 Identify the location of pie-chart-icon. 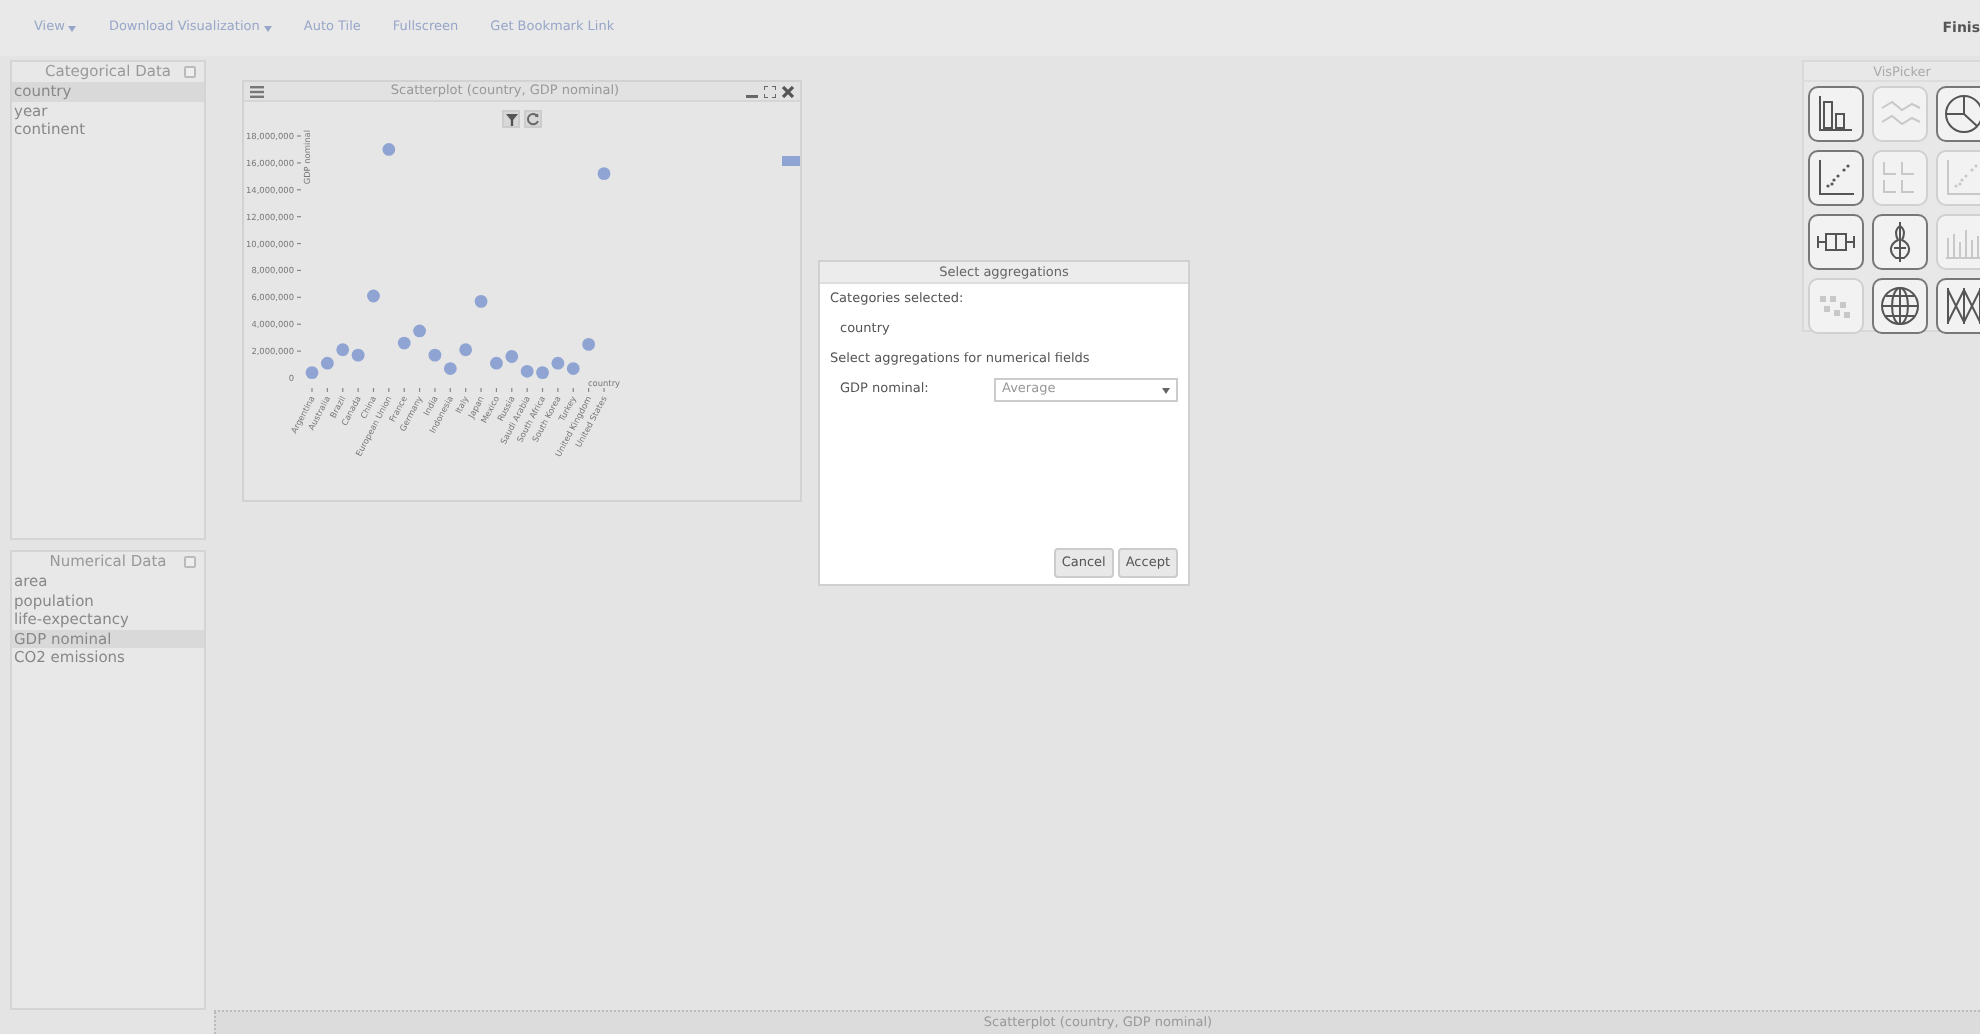
(1960, 114).